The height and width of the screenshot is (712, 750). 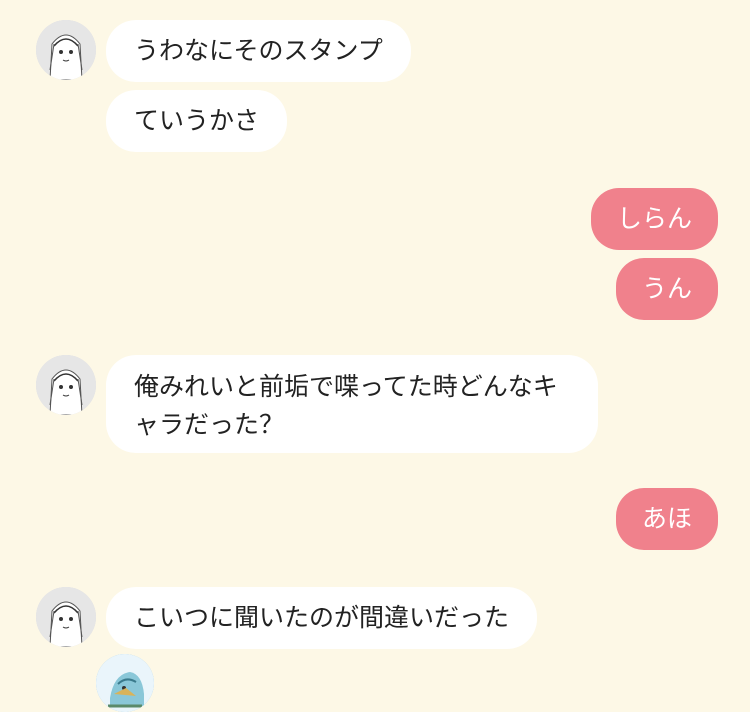 I want to click on message-bubble-incoming: こいつに聞いたのが間違いだった, so click(x=322, y=618).